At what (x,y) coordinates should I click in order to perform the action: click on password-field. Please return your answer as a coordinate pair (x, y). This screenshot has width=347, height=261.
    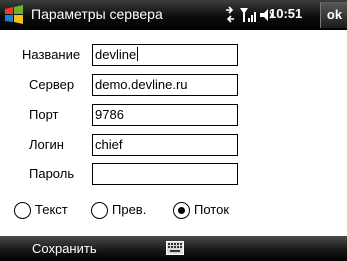
    Looking at the image, I should click on (165, 174).